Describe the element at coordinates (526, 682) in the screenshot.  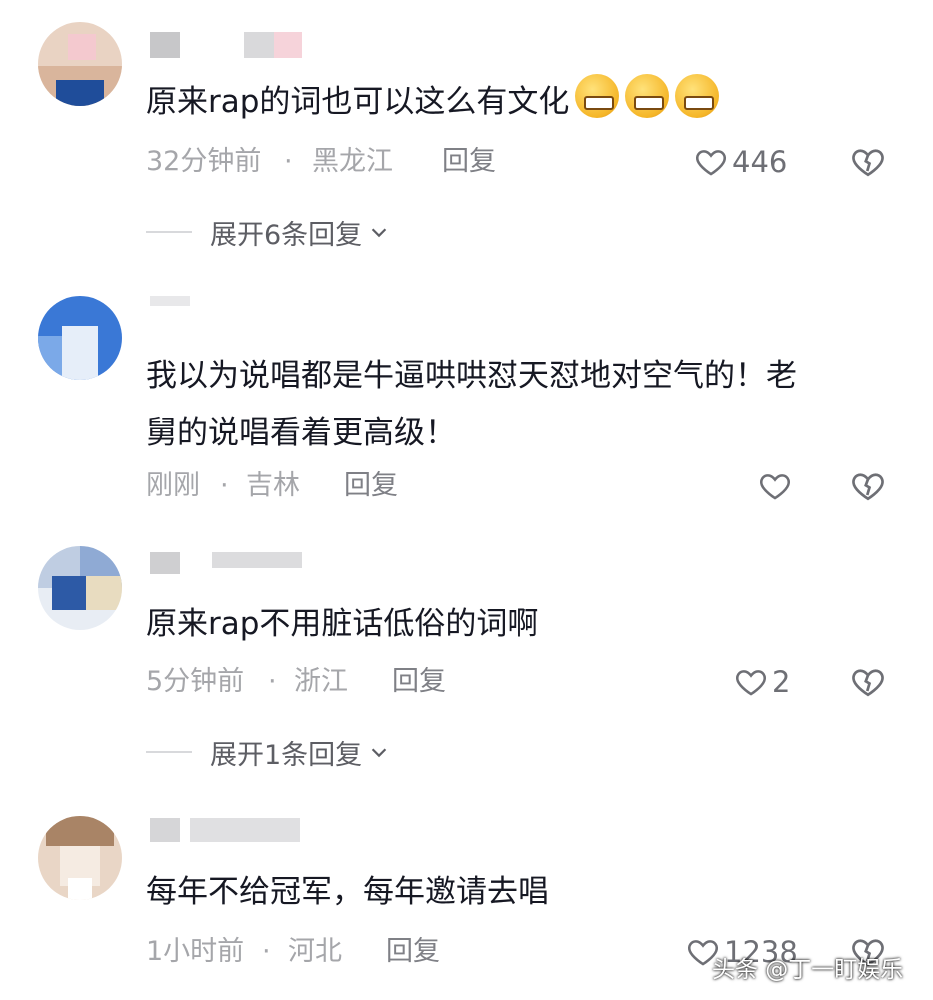
I see `comment-meta: 5分钟前 · 浙江 回复 2` at that location.